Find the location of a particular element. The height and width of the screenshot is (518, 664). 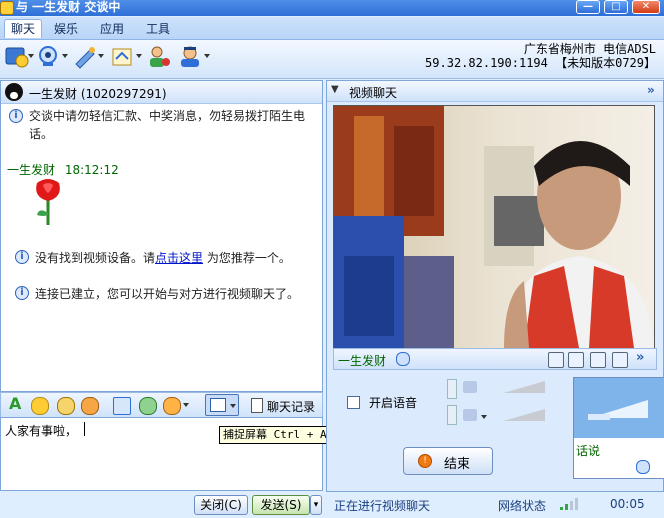

status-text: 正在进行视频聊天 is located at coordinates (382, 506).